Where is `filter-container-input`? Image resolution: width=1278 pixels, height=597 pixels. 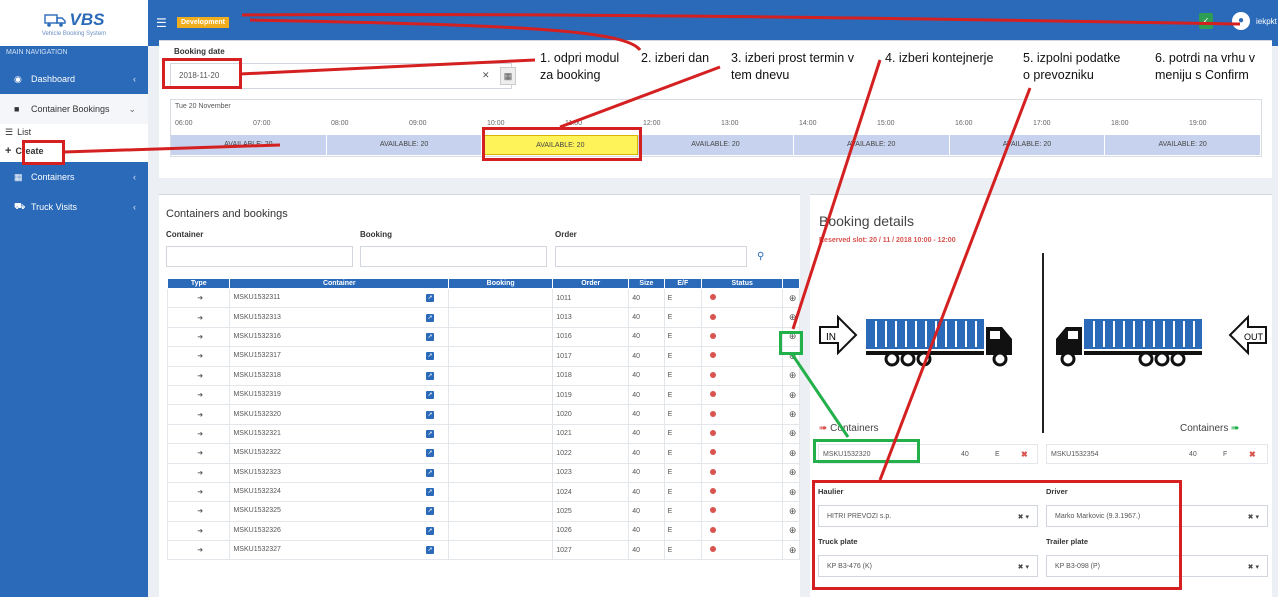
filter-container-input is located at coordinates (259, 256).